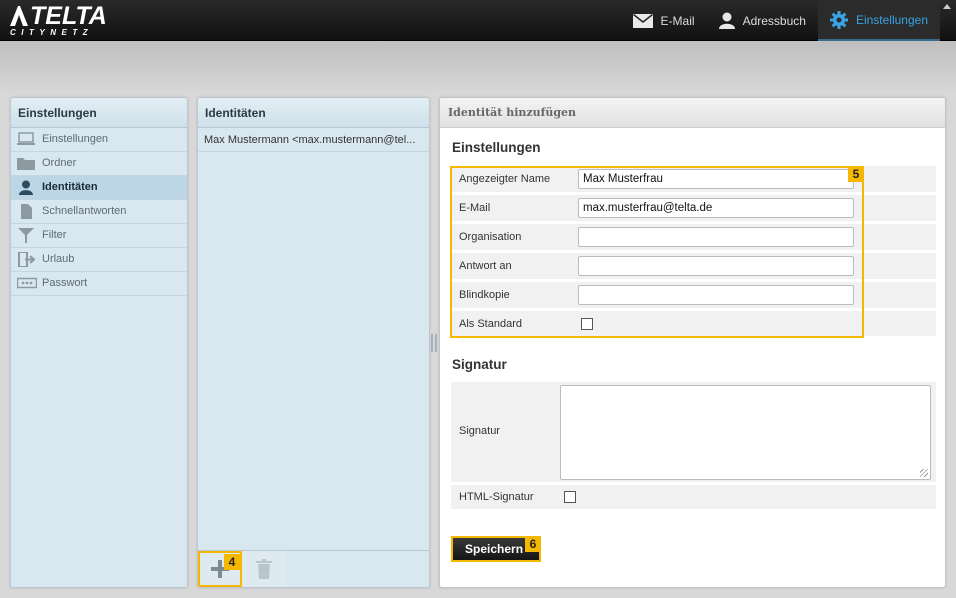 This screenshot has height=598, width=956. Describe the element at coordinates (693, 497) in the screenshot. I see `field-row-html-signature: HTML-Signatur` at that location.